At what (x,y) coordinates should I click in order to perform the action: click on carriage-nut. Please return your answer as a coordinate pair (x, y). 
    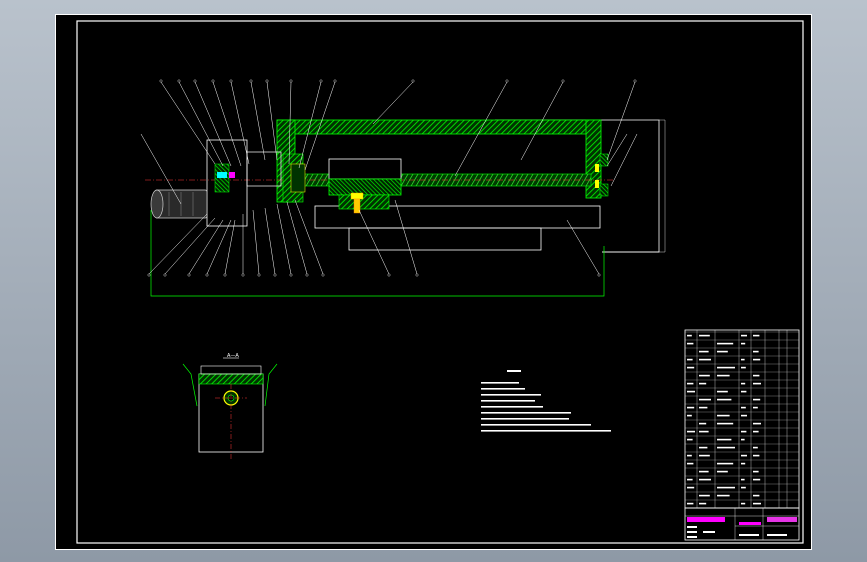
    Looking at the image, I should click on (365, 187).